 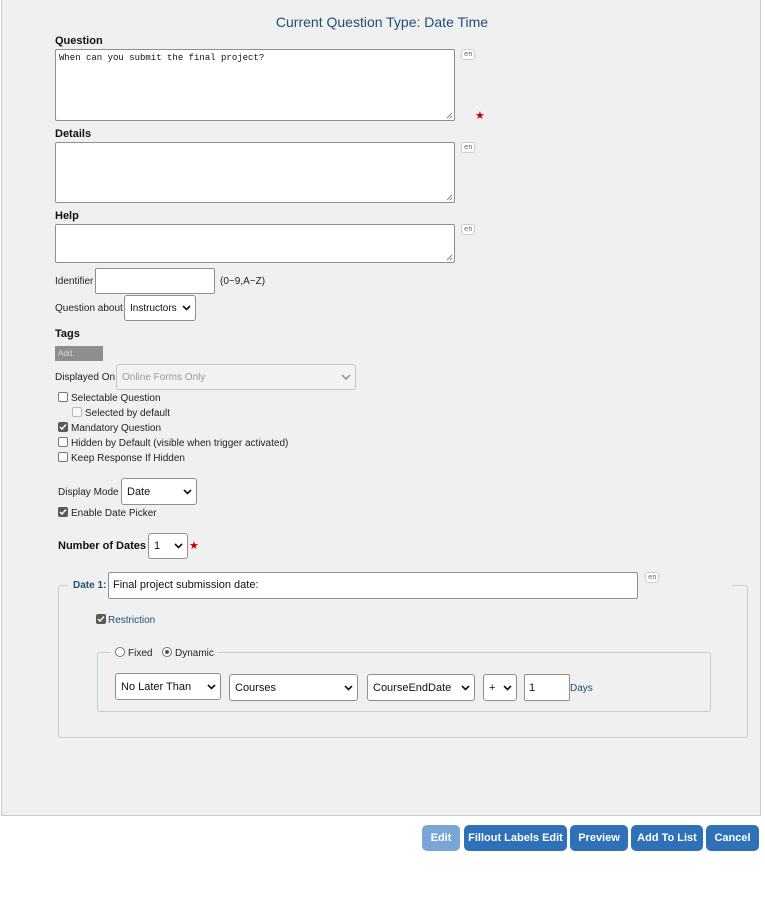 I want to click on dynamic-label: Dynamic, so click(x=194, y=653).